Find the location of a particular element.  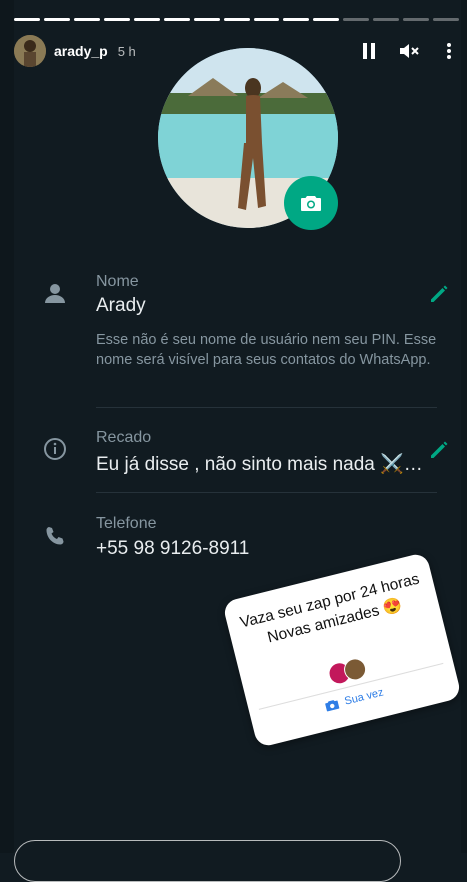

edit-name-button is located at coordinates (439, 294).